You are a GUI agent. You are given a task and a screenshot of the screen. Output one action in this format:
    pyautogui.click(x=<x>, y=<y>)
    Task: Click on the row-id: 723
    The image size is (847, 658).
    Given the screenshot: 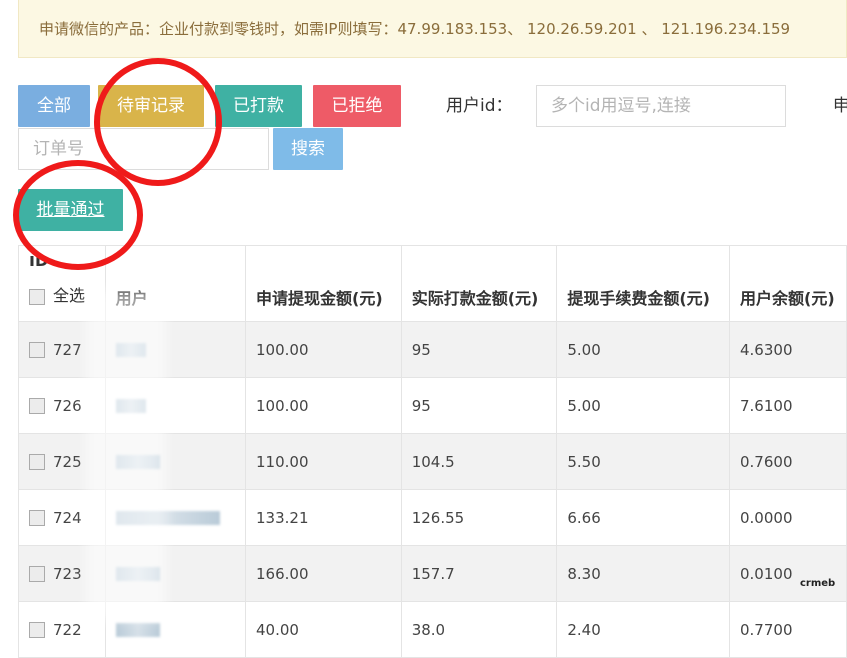 What is the action you would take?
    pyautogui.click(x=67, y=573)
    